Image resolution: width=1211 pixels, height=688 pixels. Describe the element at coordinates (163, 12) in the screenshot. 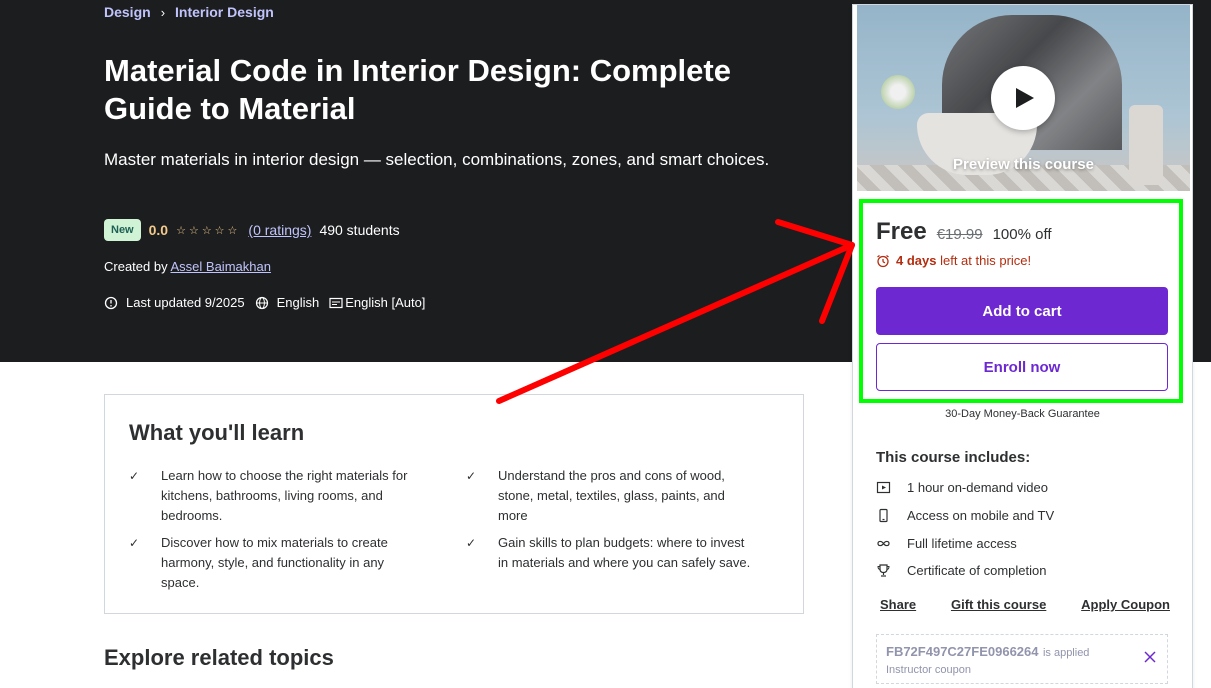

I see `breadcrumb-chevron-icon: ›` at that location.